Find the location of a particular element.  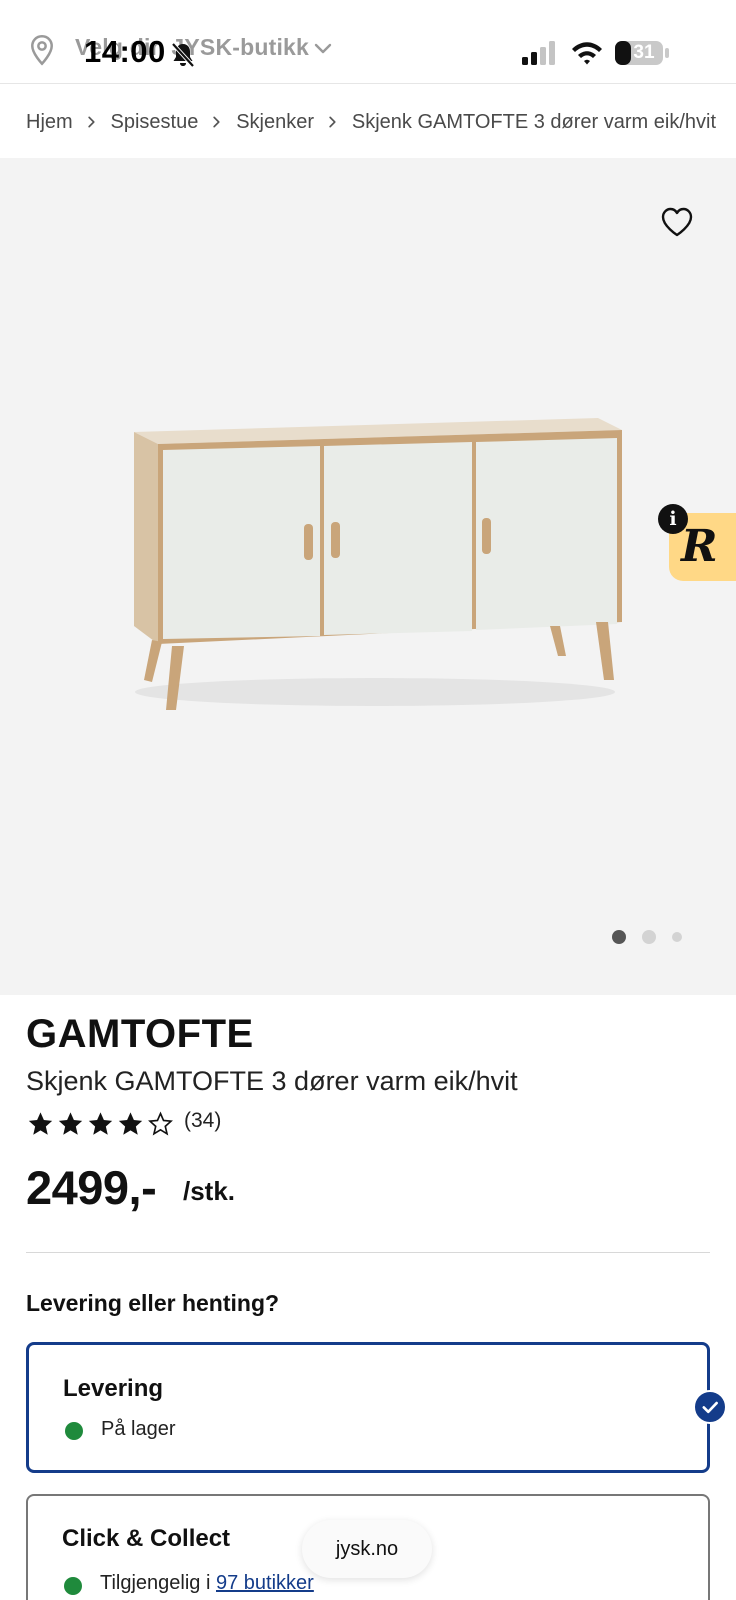

product-rating: (34) is located at coordinates (123, 1123).